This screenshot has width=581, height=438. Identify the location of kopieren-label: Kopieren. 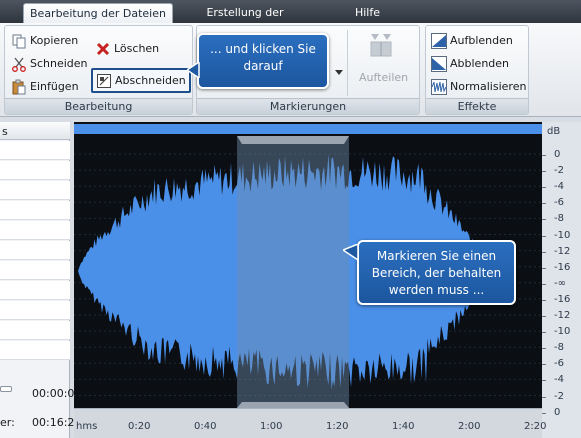
(54, 40).